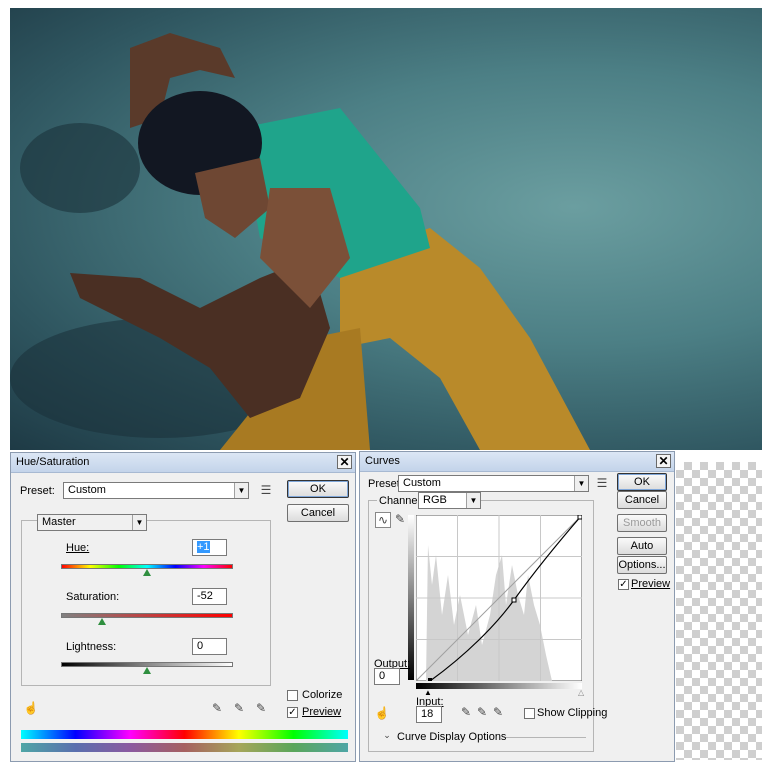  Describe the element at coordinates (183, 463) in the screenshot. I see `hue-saturation-titlebar: Hue/Saturation ✕` at that location.